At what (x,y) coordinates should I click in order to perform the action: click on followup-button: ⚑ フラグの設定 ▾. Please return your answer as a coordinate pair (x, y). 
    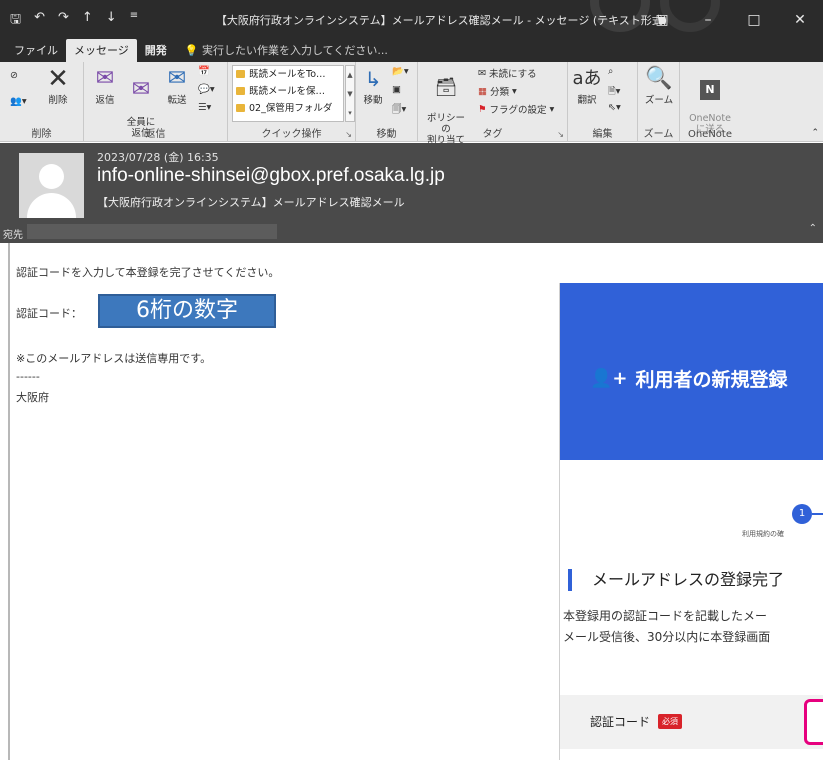
    Looking at the image, I should click on (516, 109).